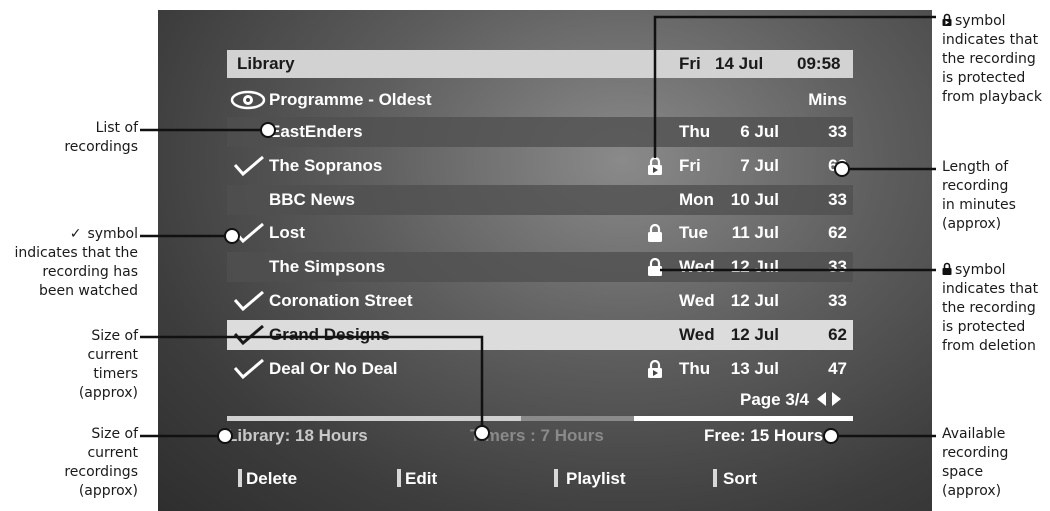 Image resolution: width=1050 pixels, height=511 pixels. I want to click on free-space-segment, so click(743, 418).